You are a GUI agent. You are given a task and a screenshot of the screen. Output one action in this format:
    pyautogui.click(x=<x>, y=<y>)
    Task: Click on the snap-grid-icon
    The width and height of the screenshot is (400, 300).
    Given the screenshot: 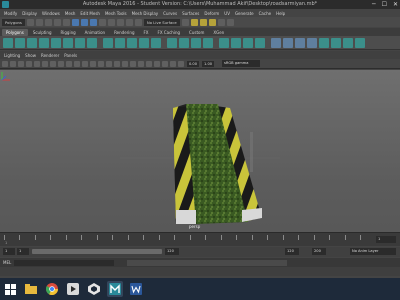 What is the action you would take?
    pyautogui.click(x=102, y=22)
    